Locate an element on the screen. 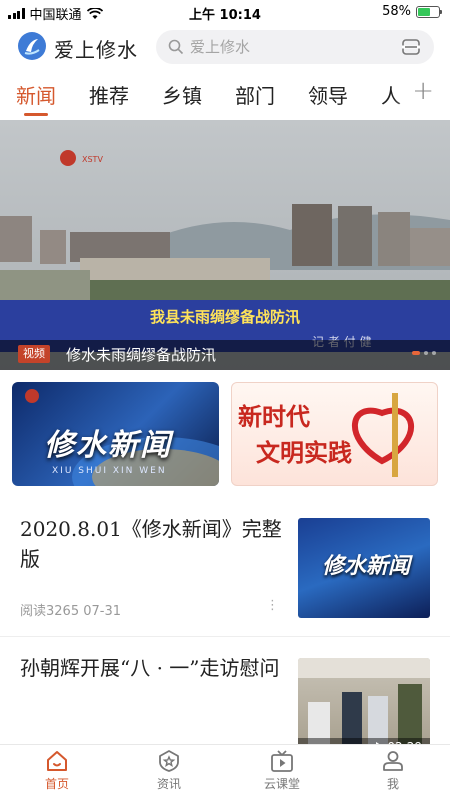  search-icon is located at coordinates (176, 47).